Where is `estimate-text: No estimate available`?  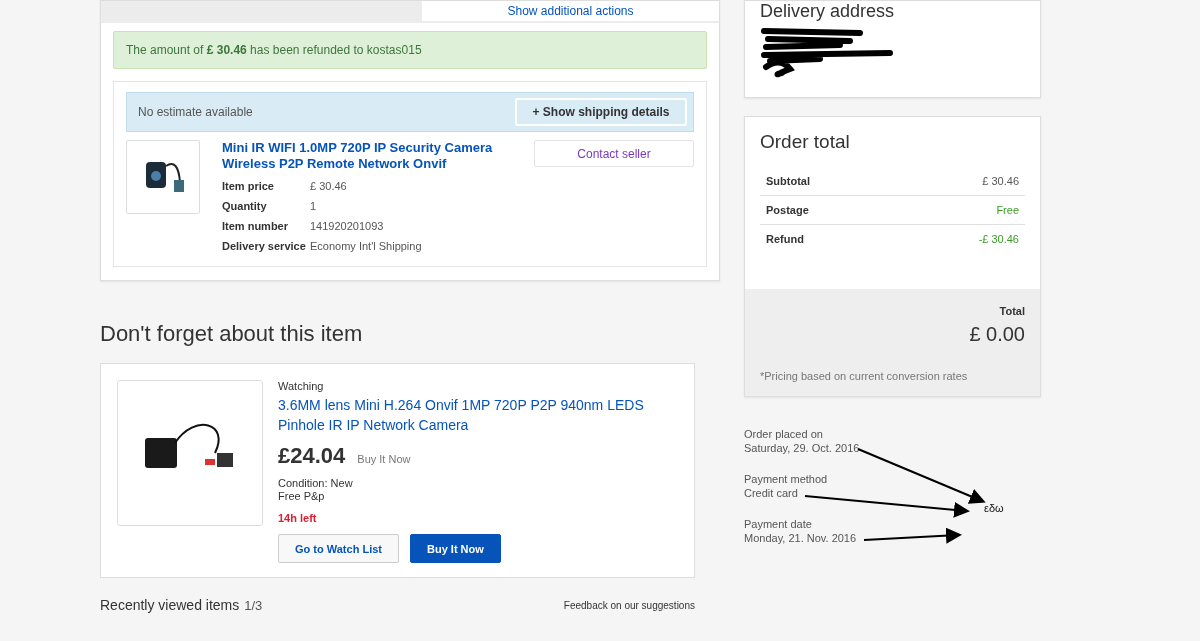
estimate-text: No estimate available is located at coordinates (195, 112).